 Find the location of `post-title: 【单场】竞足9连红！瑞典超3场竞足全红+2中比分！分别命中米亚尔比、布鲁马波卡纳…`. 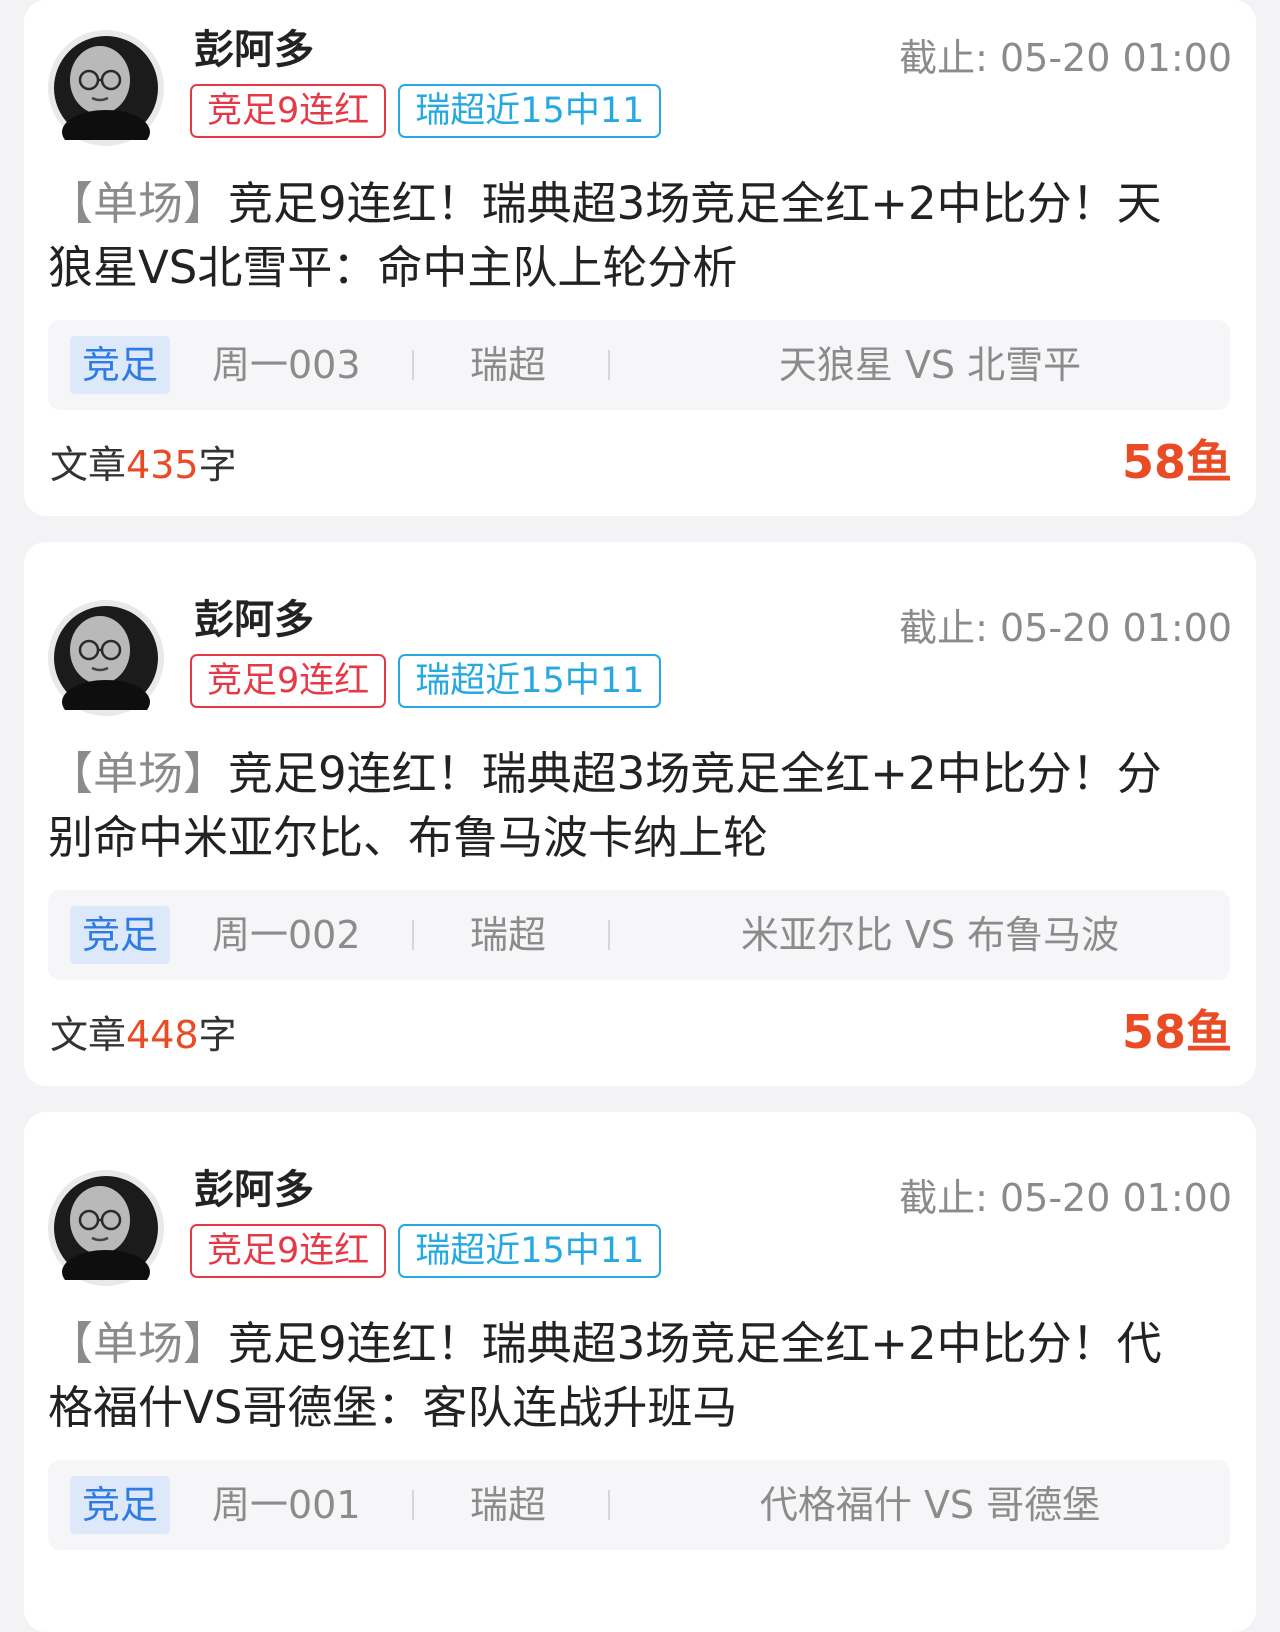

post-title: 【单场】竞足9连红！瑞典超3场竞足全红+2中比分！分别命中米亚尔比、布鲁马波卡纳… is located at coordinates (623, 806).